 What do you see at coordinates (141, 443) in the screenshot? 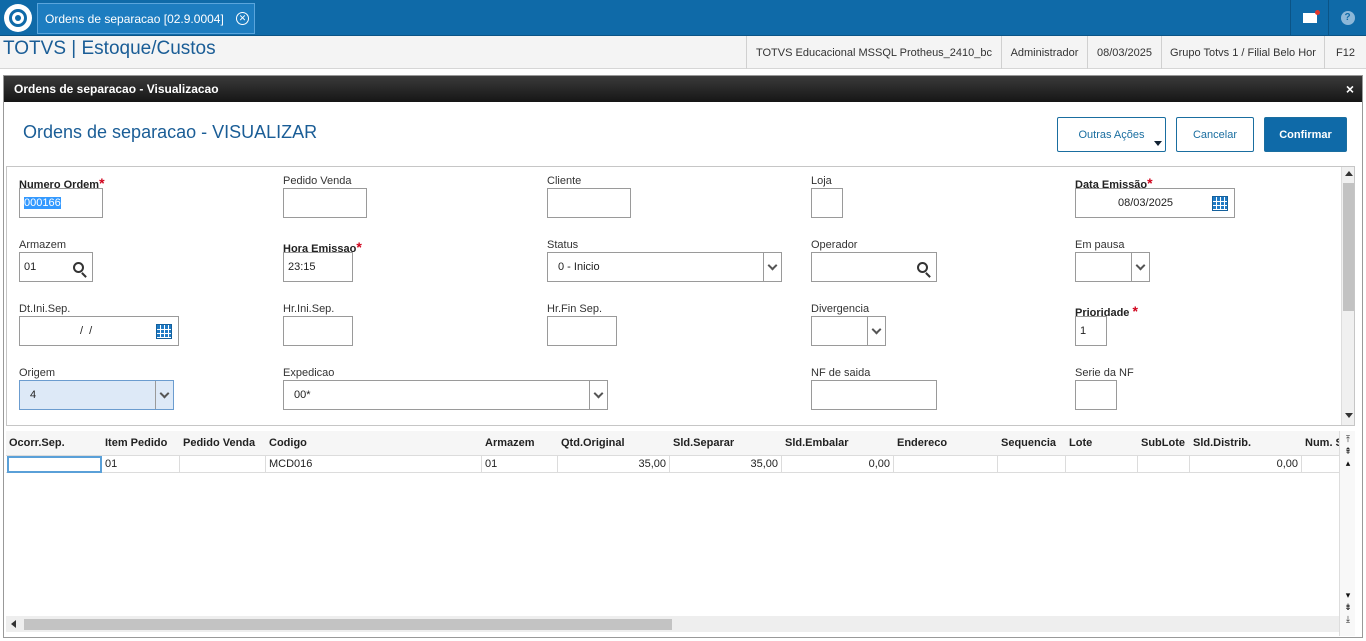
I see `col-item-pedido: Item Pedido` at bounding box center [141, 443].